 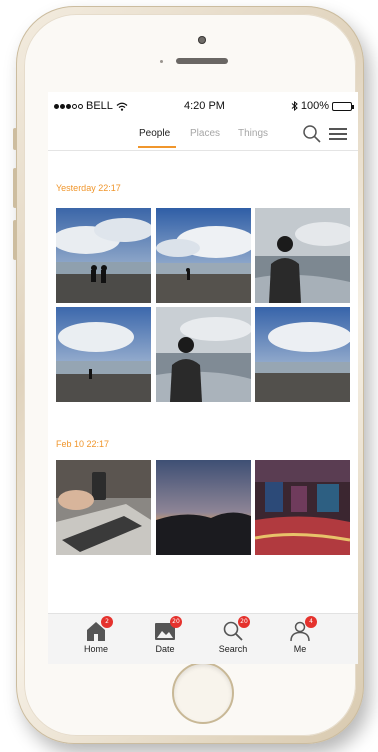 I want to click on wifi-icon, so click(x=122, y=106).